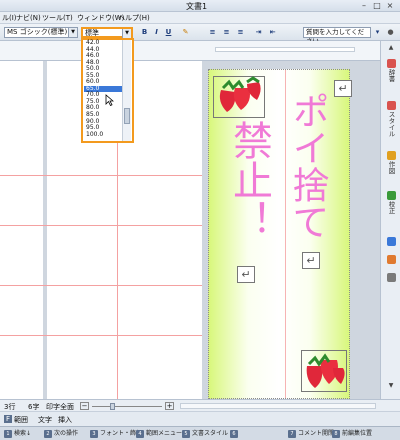 The width and height of the screenshot is (400, 440). Describe the element at coordinates (156, 32) in the screenshot. I see `italic-button: I` at that location.